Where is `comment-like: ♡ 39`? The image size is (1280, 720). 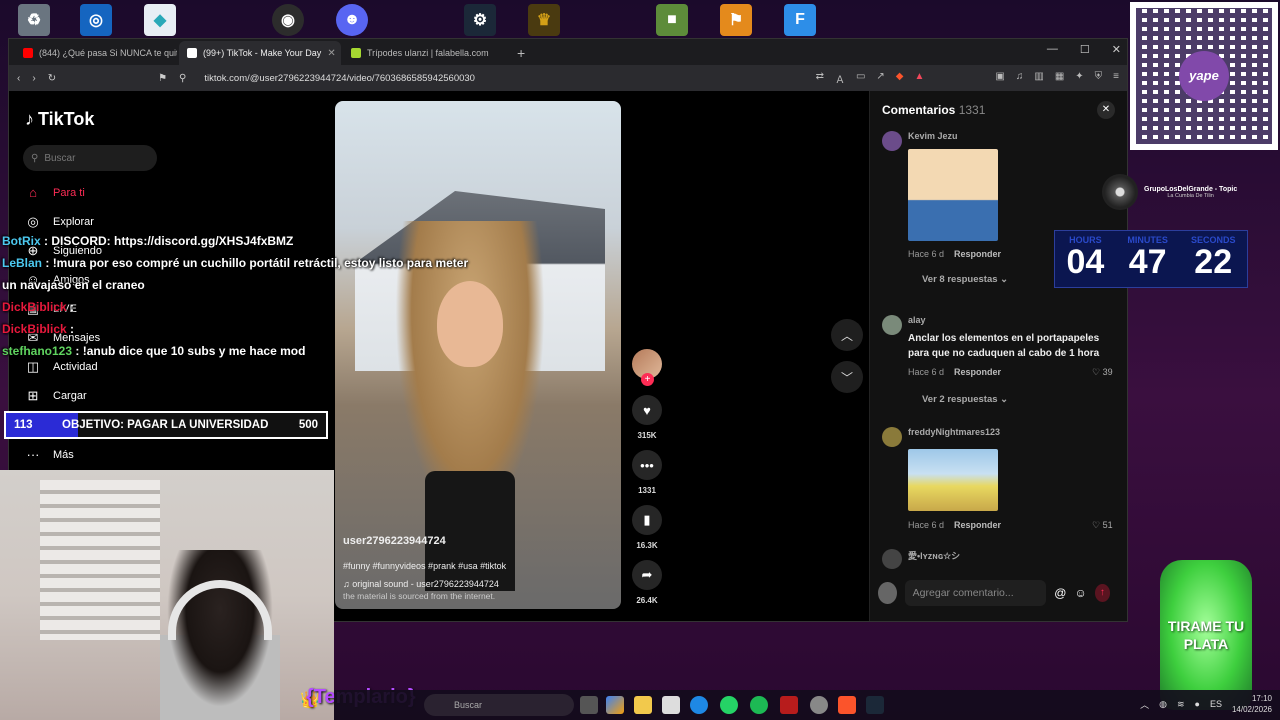
comment-like: ♡ 39 is located at coordinates (1102, 372).